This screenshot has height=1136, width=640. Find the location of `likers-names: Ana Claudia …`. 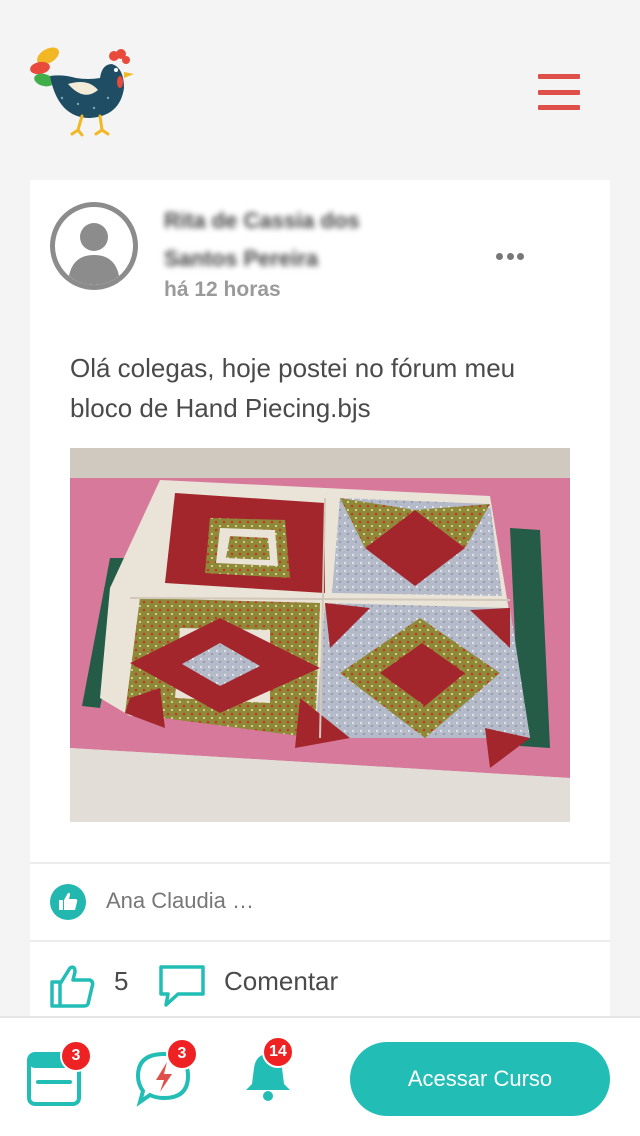

likers-names: Ana Claudia … is located at coordinates (180, 900).